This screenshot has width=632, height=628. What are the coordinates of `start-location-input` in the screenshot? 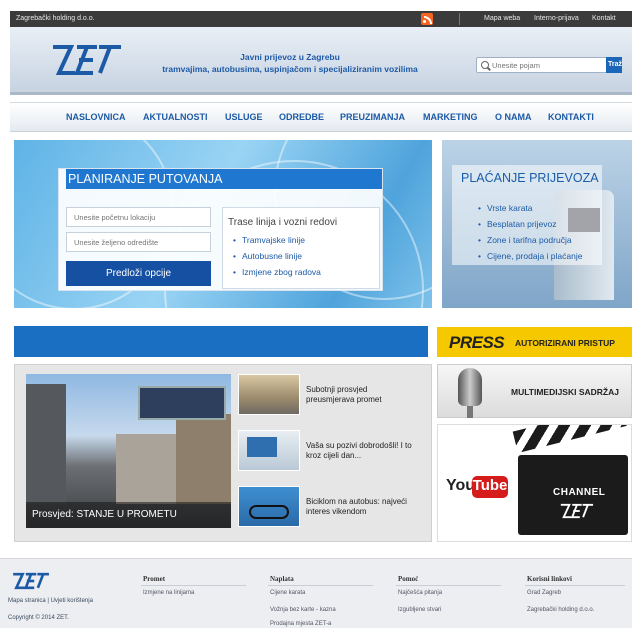 It's located at (138, 217).